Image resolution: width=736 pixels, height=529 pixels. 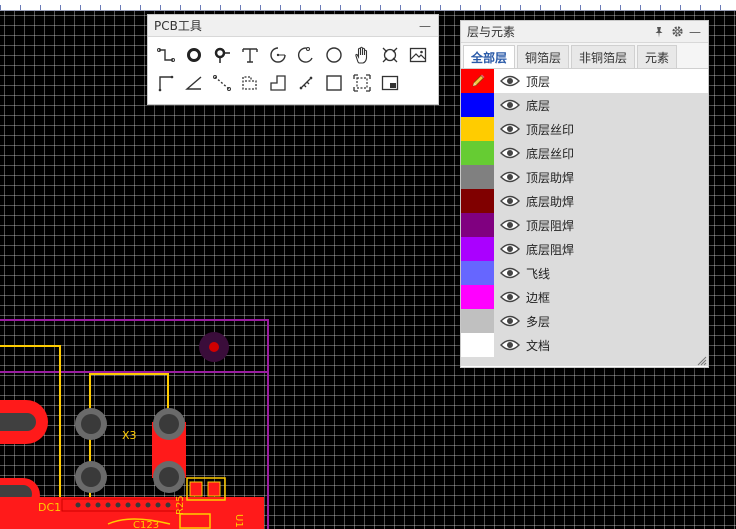 I want to click on layer-row: 顶层阻焊, so click(x=584, y=225).